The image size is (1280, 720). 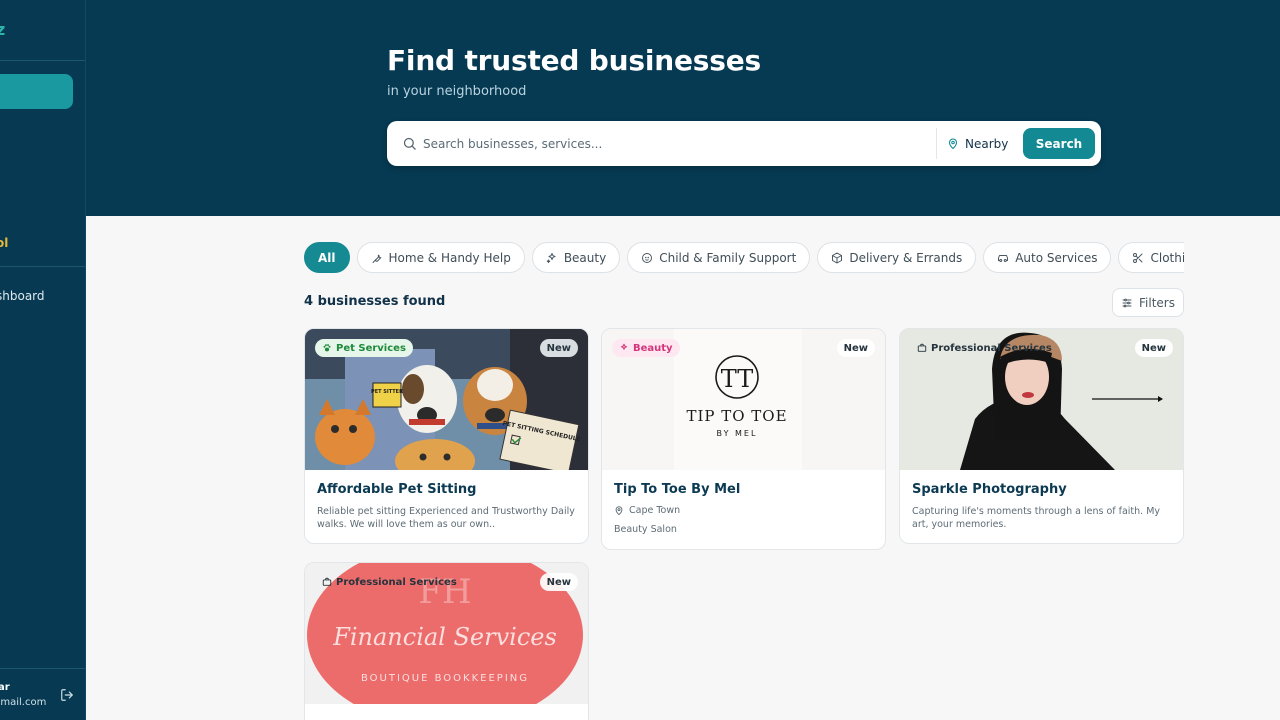 I want to click on category-chip-label: Clothing & Tailoring, so click(x=1167, y=257).